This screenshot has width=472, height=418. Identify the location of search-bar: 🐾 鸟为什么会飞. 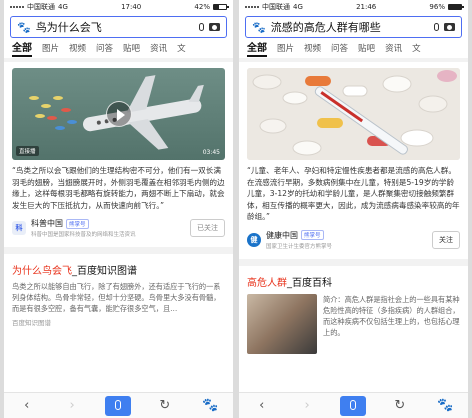
(118, 27).